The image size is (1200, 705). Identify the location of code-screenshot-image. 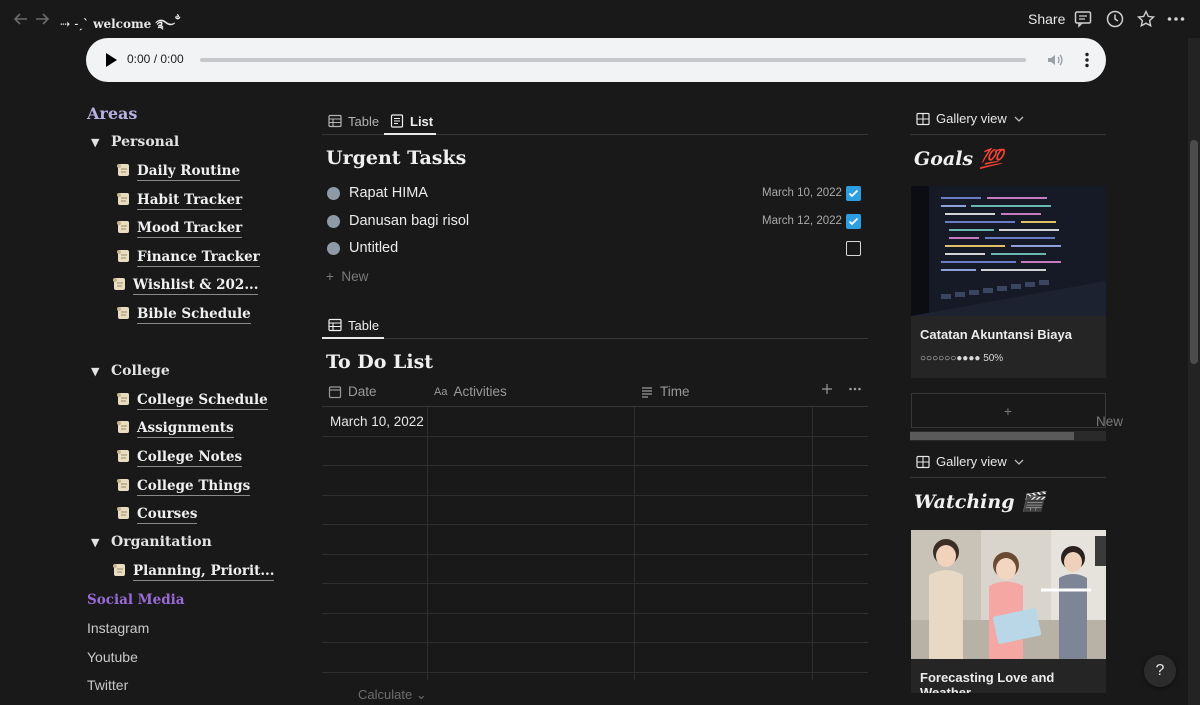
(1008, 251).